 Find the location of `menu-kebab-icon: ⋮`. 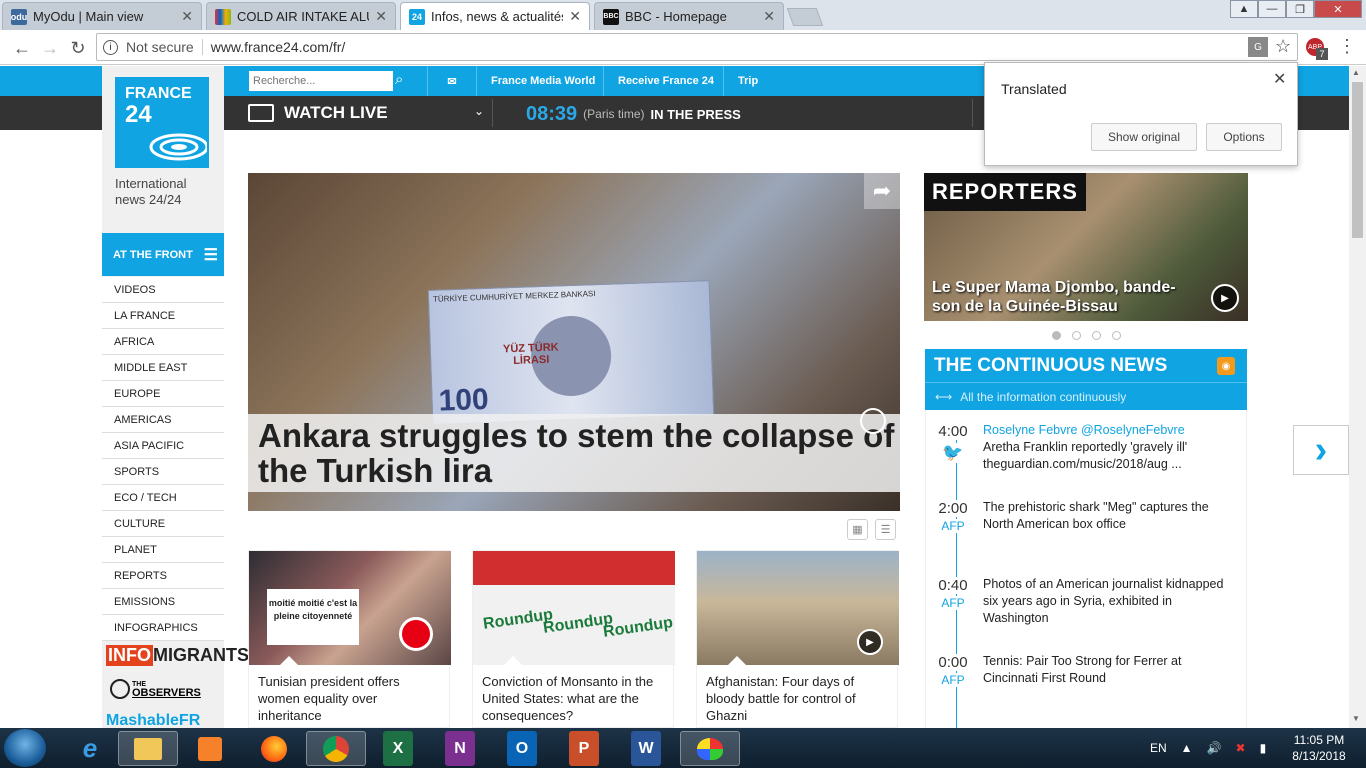

menu-kebab-icon: ⋮ is located at coordinates (1347, 46).